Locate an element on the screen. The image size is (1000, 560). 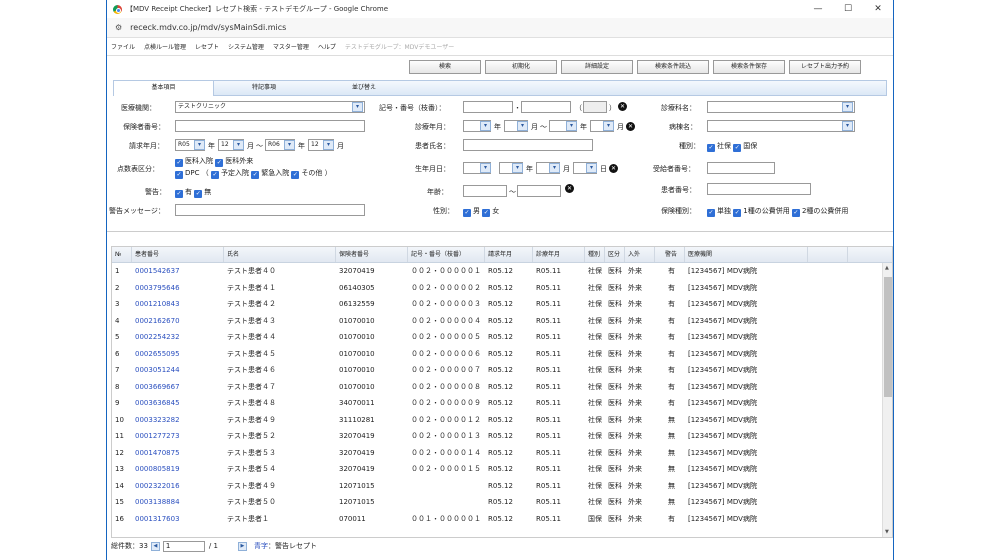
cell-patient-id: 0002322016 is located at coordinates (178, 486).